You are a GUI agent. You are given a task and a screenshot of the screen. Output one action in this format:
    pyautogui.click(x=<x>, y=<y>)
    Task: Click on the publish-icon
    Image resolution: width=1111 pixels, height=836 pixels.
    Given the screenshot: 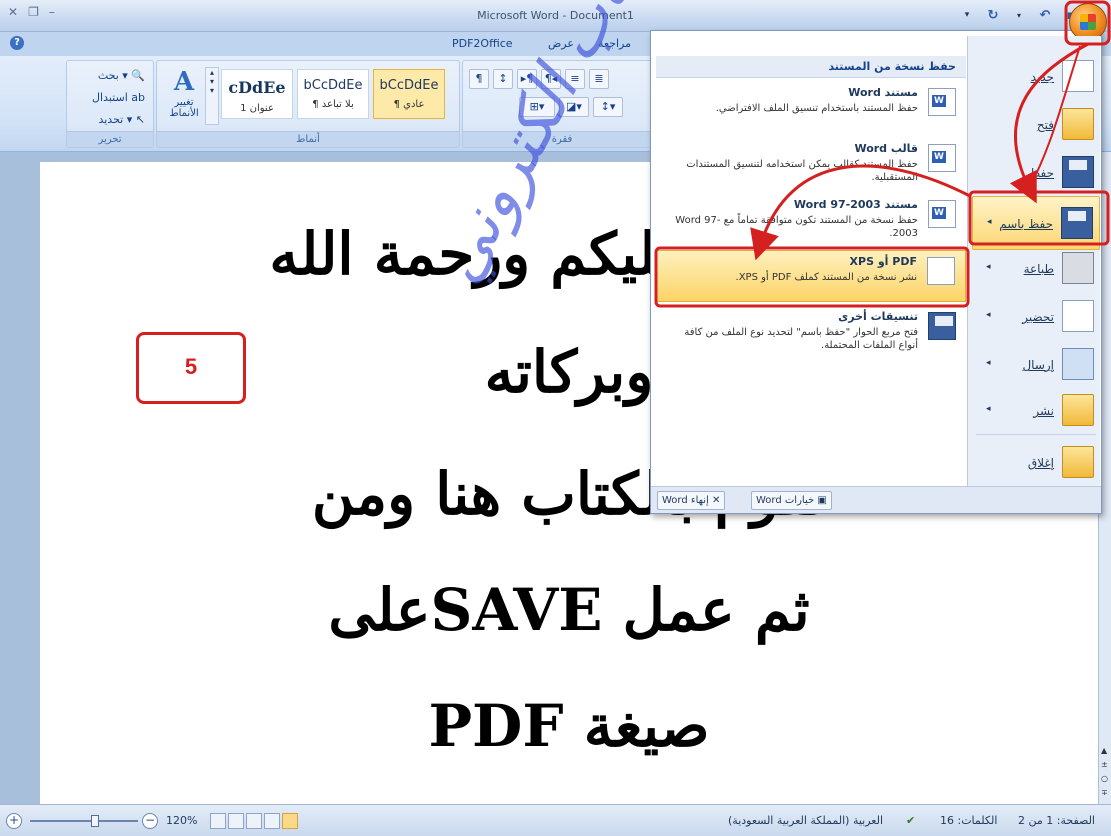 What is the action you would take?
    pyautogui.click(x=1078, y=410)
    